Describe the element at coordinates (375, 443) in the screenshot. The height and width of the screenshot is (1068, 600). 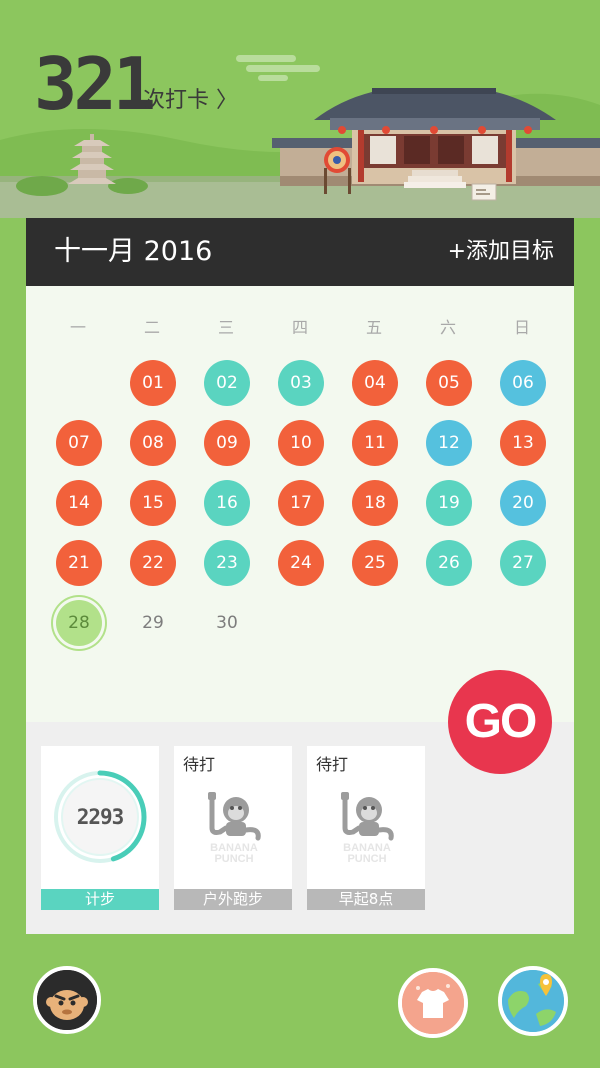
I see `calendar-day: 11` at that location.